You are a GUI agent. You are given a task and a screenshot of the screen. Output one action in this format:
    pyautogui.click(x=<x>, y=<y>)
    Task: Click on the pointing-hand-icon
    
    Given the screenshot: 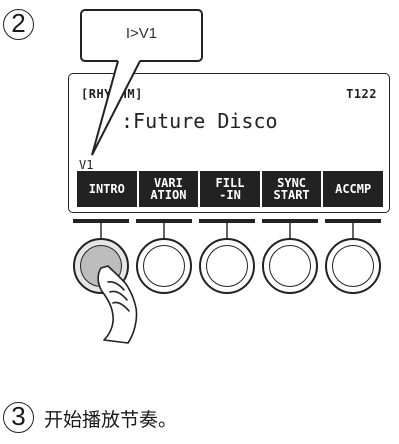 What is the action you would take?
    pyautogui.click(x=117, y=304)
    